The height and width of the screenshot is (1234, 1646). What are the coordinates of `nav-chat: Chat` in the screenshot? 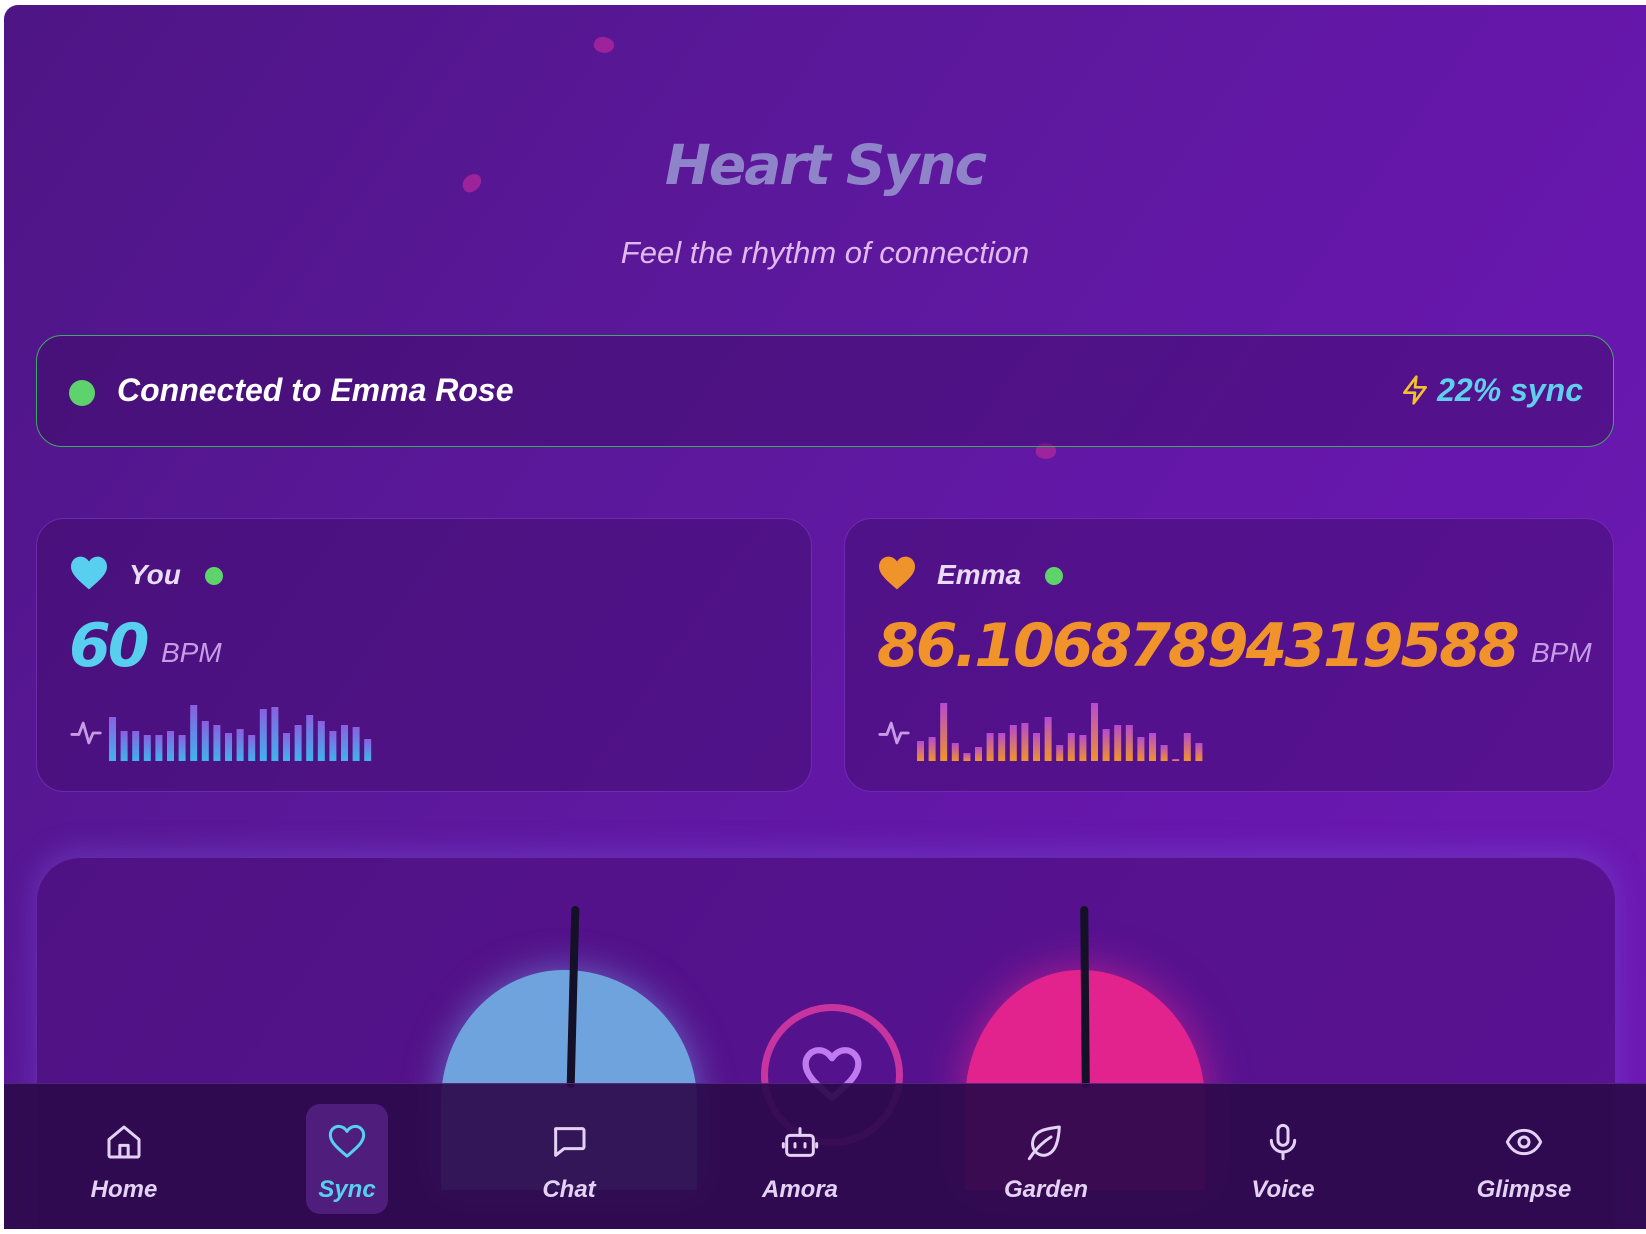 It's located at (569, 1156).